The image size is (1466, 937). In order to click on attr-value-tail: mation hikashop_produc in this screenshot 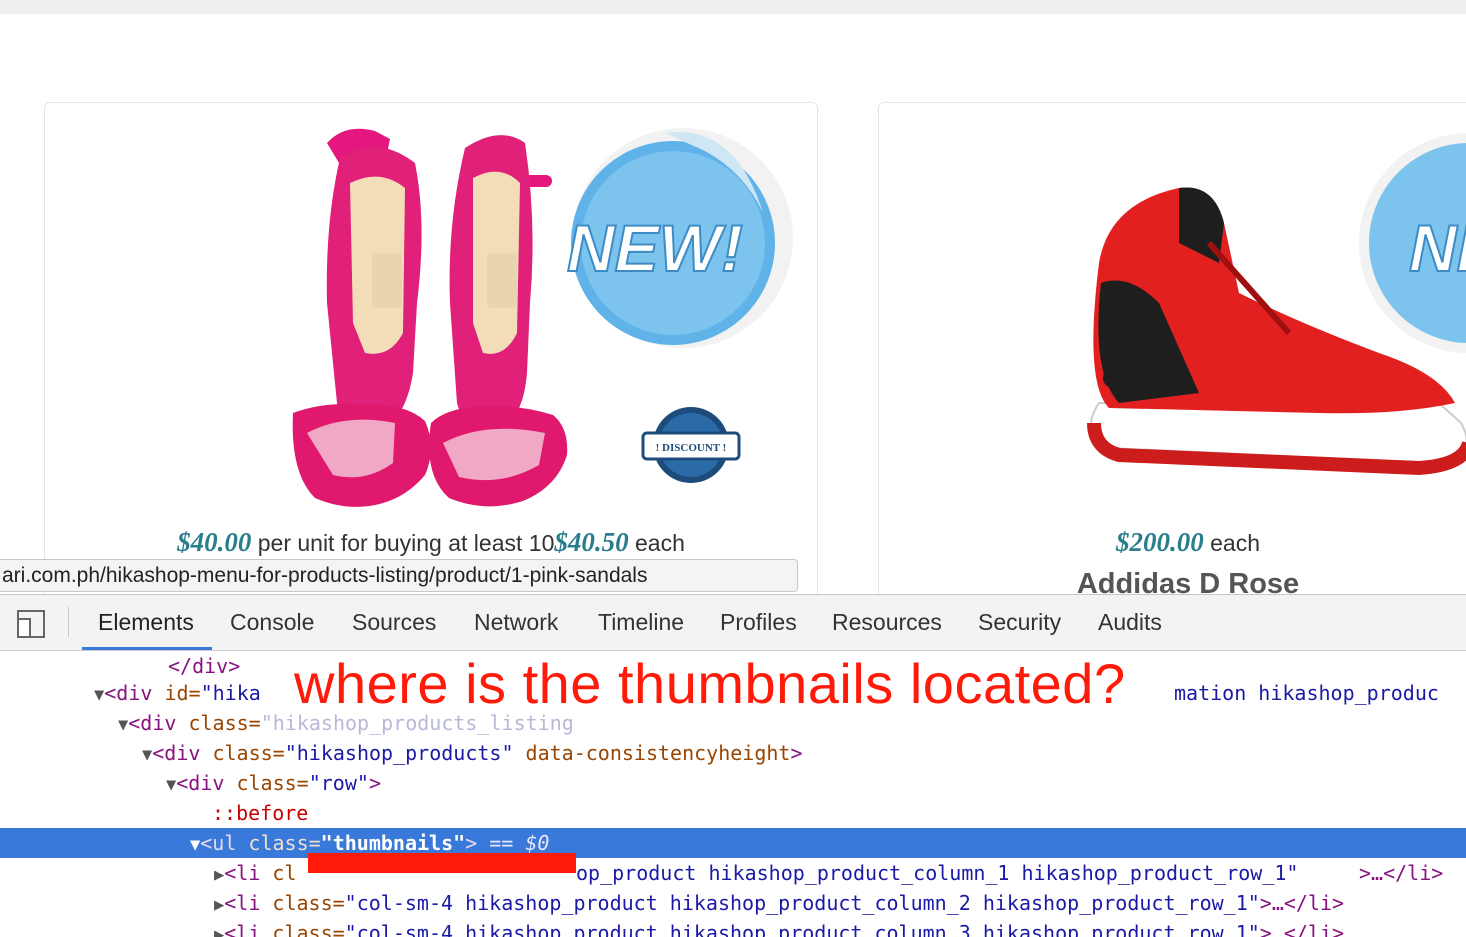, I will do `click(1306, 693)`.